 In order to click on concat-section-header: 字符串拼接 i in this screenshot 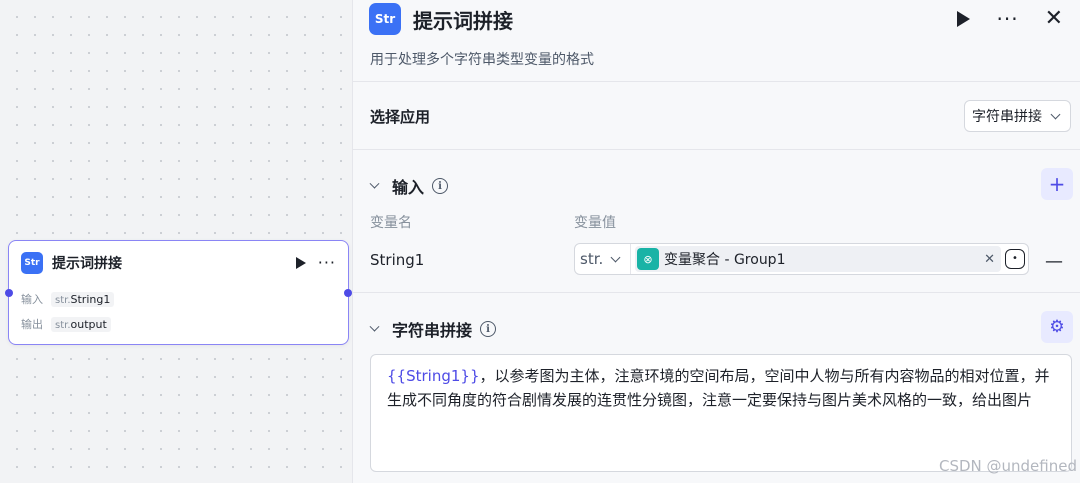, I will do `click(433, 329)`.